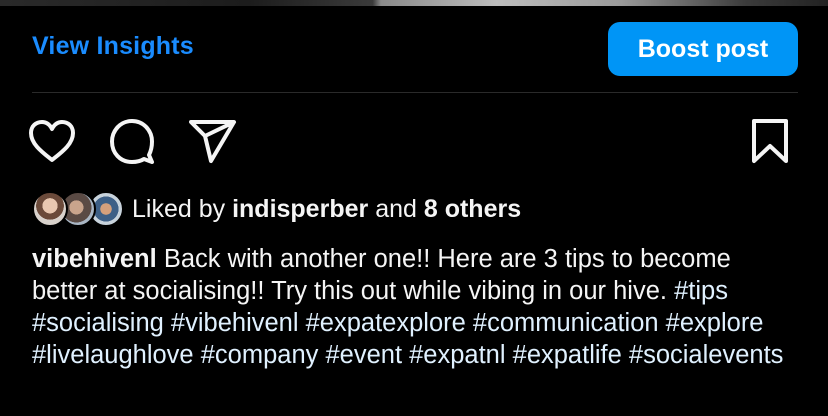 The height and width of the screenshot is (416, 828). I want to click on divider, so click(415, 92).